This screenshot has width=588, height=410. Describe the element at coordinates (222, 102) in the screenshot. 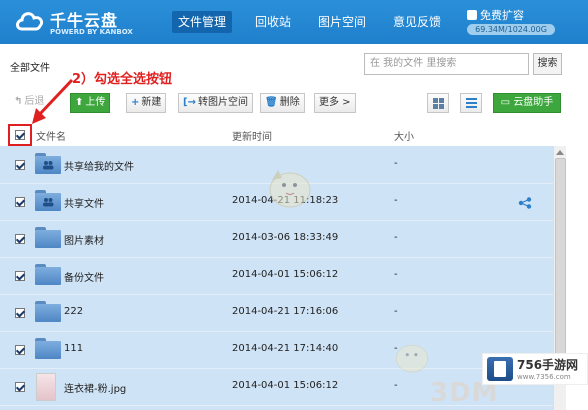

I see `to-image-space-label: 转图片空间` at that location.